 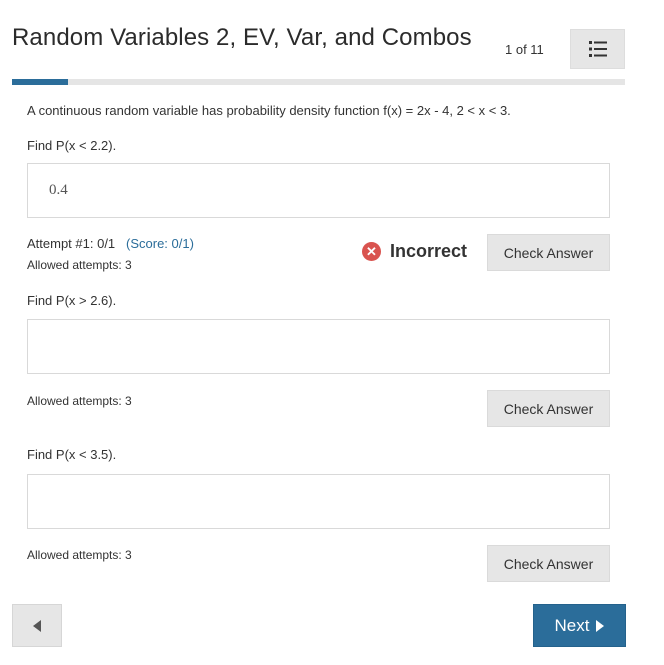 I want to click on part-1-check-answer-button: Check Answer, so click(x=548, y=252).